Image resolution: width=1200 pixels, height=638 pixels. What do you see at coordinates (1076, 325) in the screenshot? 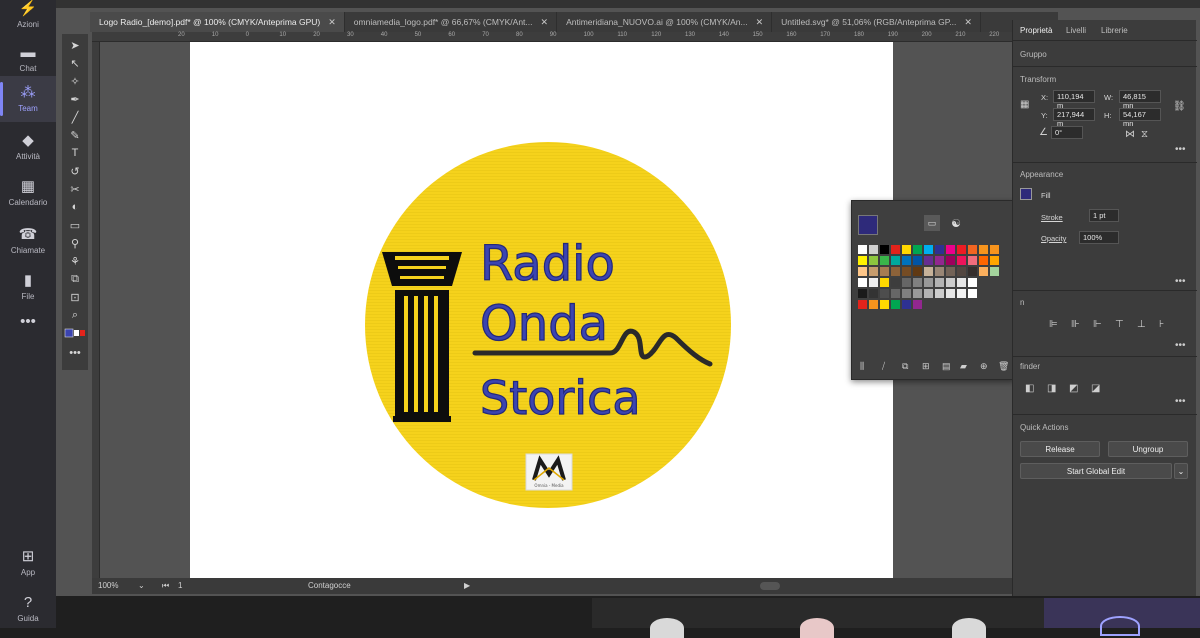
I see `align-center-icon: ⊪` at bounding box center [1076, 325].